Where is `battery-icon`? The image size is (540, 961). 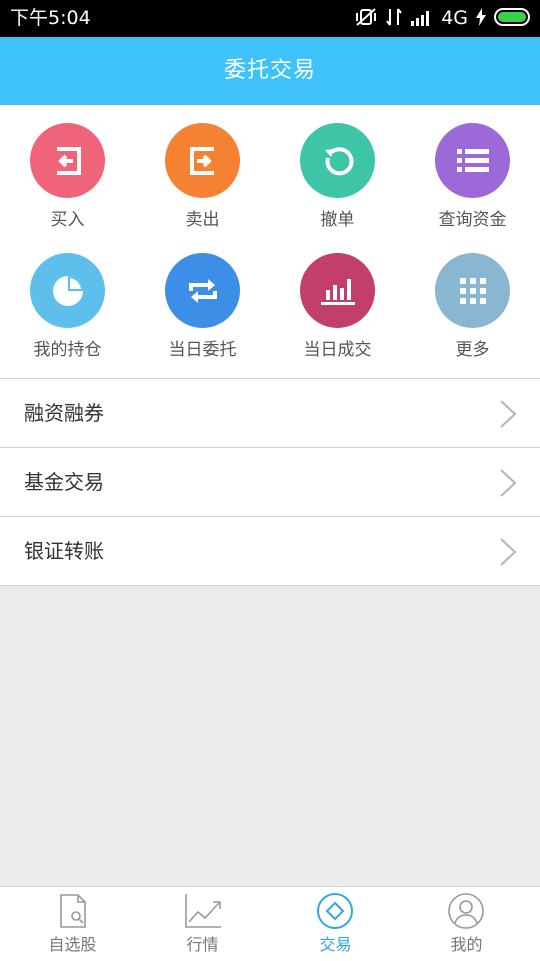
battery-icon is located at coordinates (513, 18).